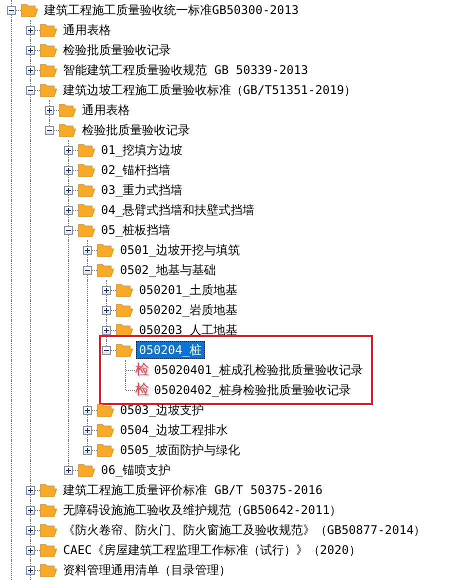 The height and width of the screenshot is (583, 475). I want to click on tree-item-label: 05020402_桩身检验批质量验收记录, so click(252, 390).